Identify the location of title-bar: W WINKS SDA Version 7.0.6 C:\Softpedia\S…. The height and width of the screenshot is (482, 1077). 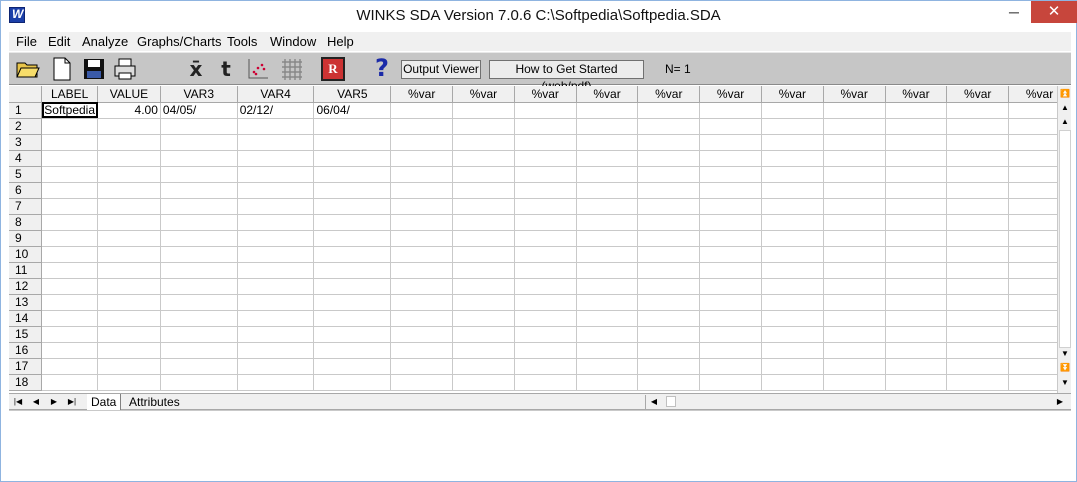
(539, 16).